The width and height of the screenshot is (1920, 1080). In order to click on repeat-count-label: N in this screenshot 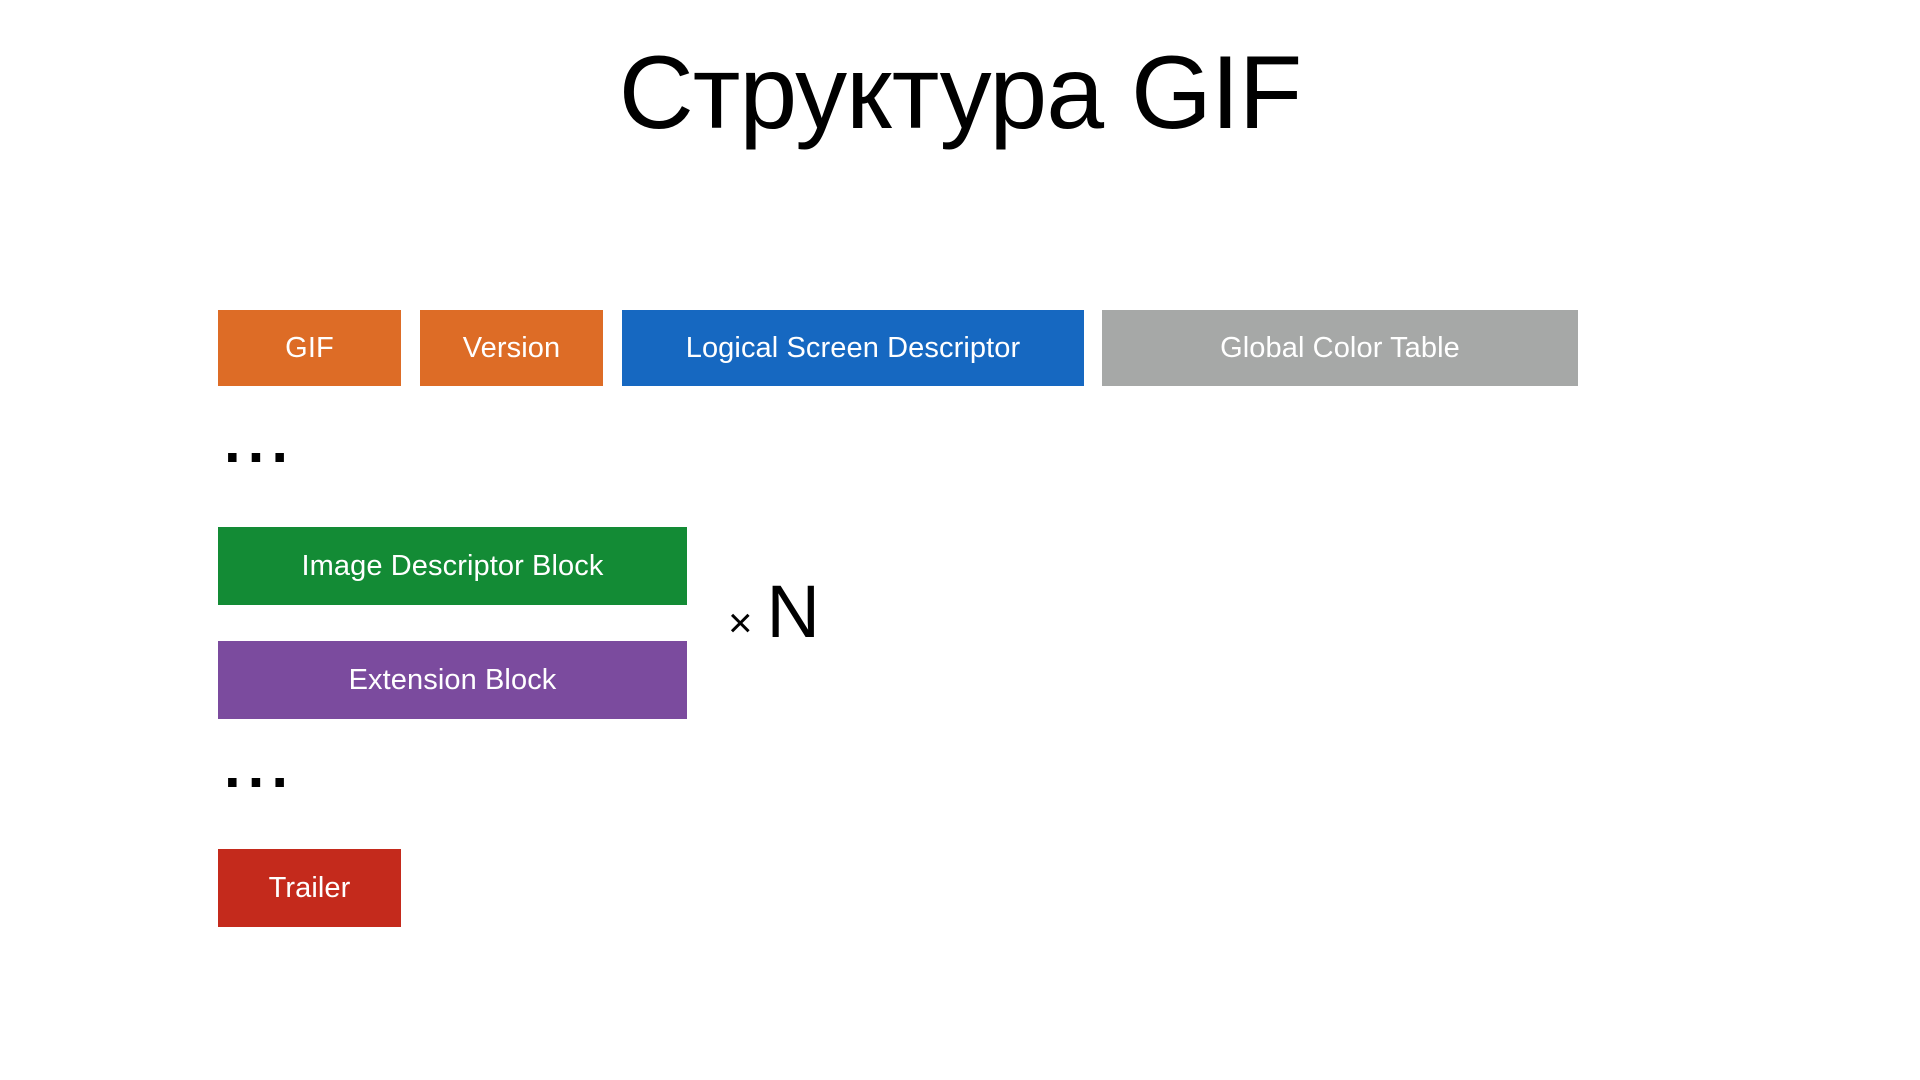, I will do `click(793, 611)`.